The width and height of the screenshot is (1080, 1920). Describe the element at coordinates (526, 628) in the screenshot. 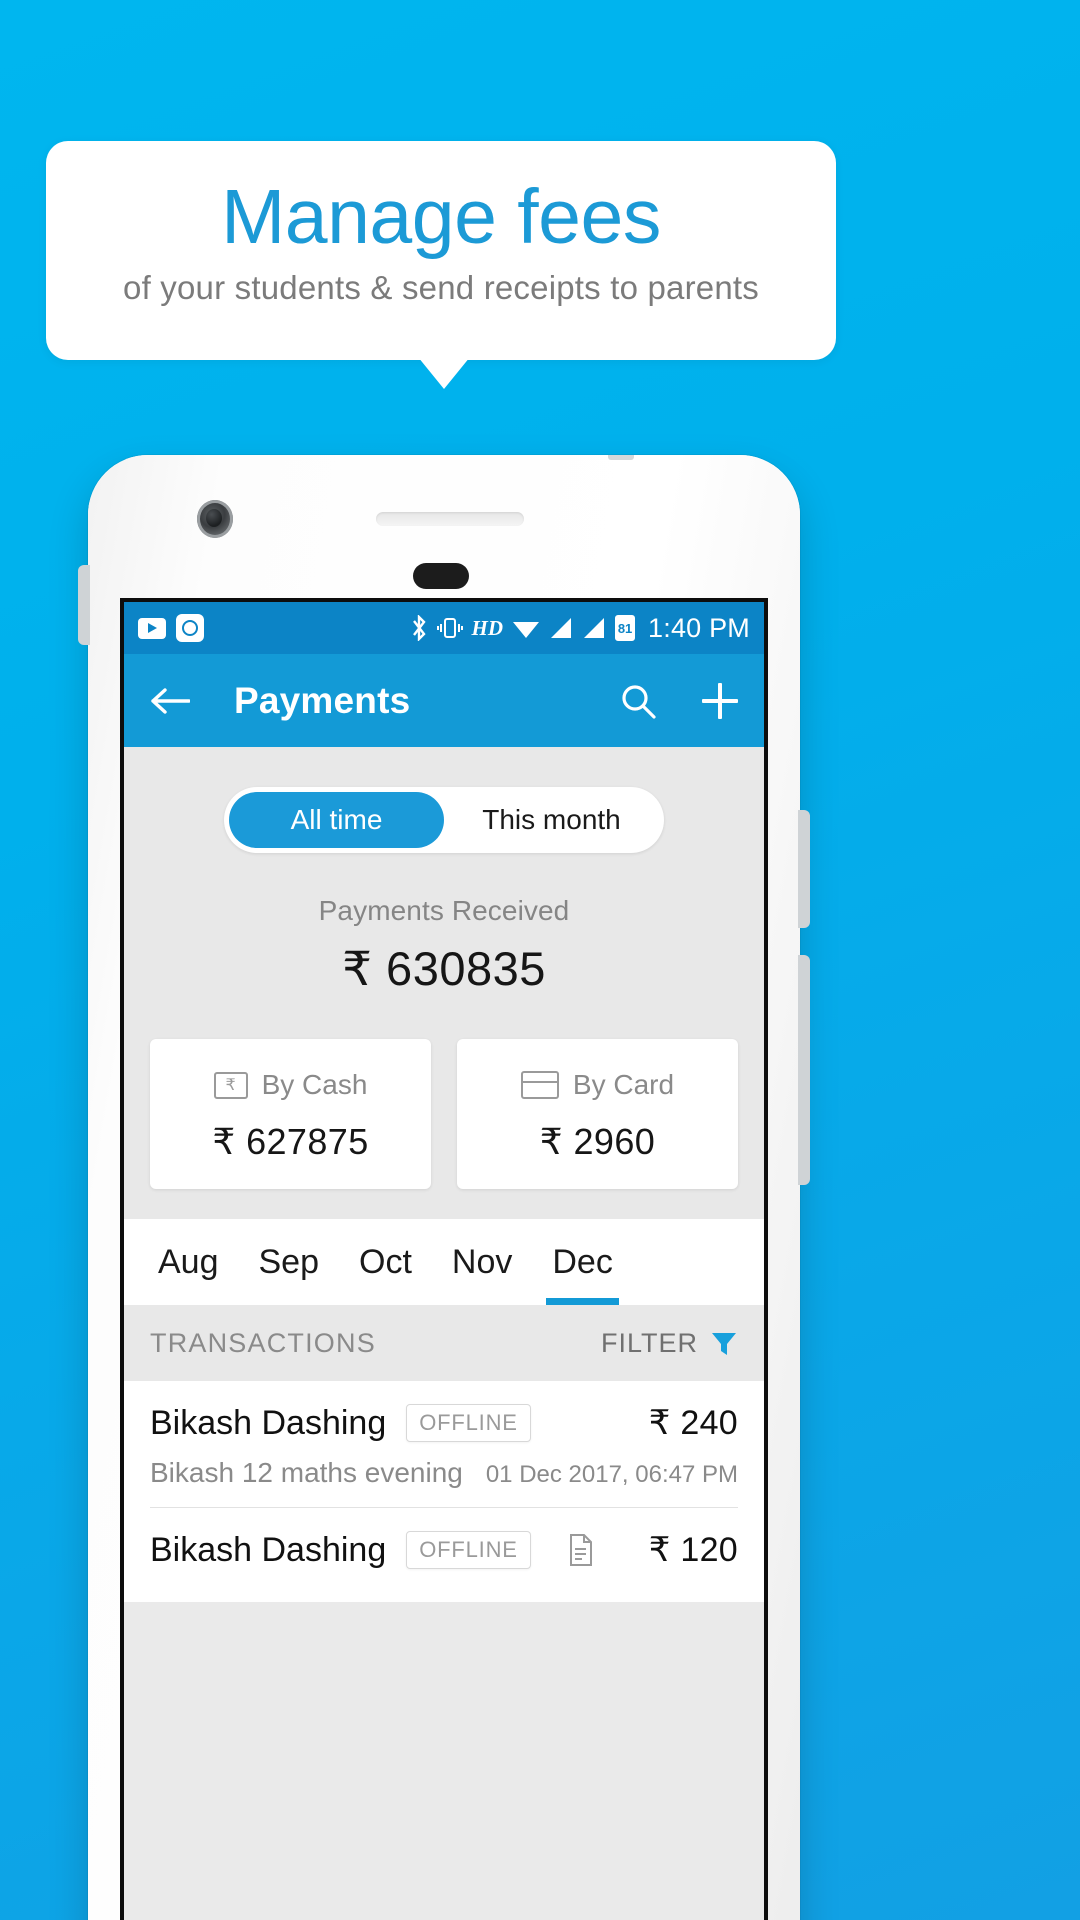

I see `wifi-icon` at that location.